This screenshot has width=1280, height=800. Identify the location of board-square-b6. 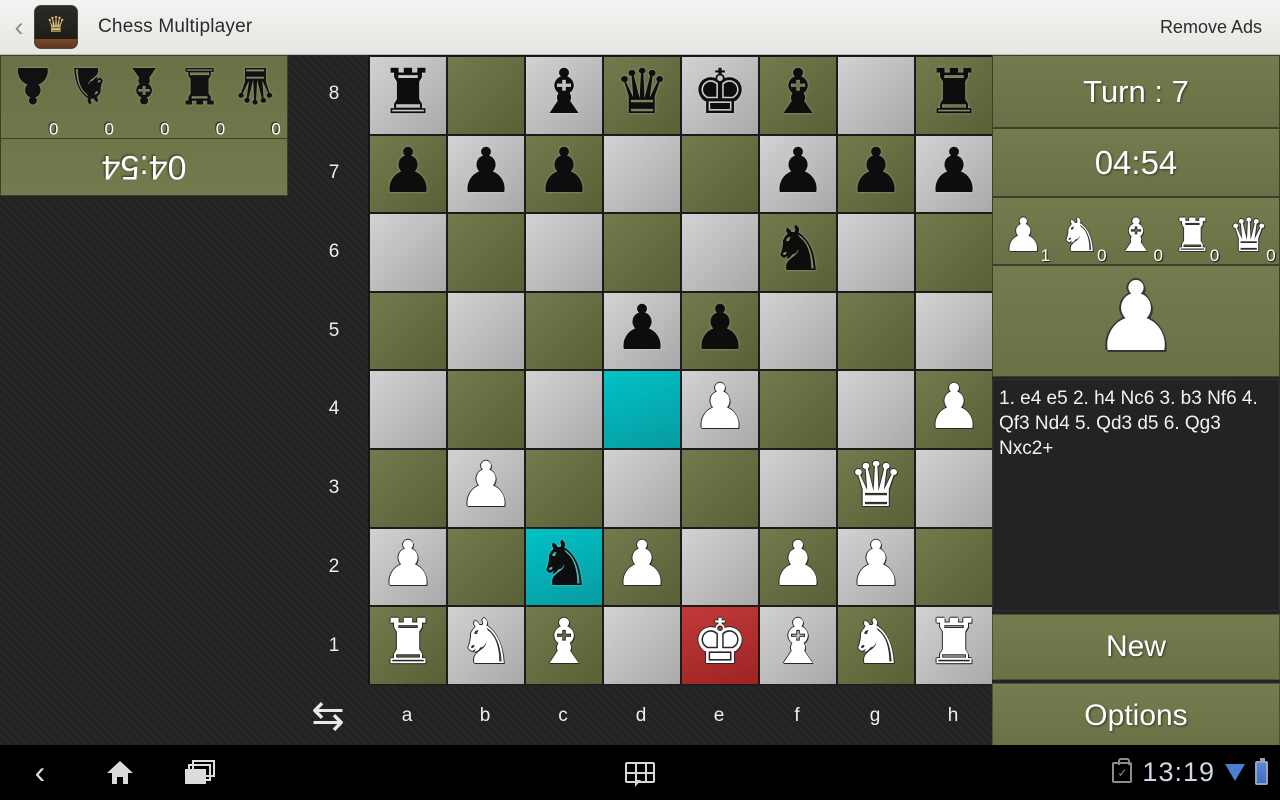
(486, 252).